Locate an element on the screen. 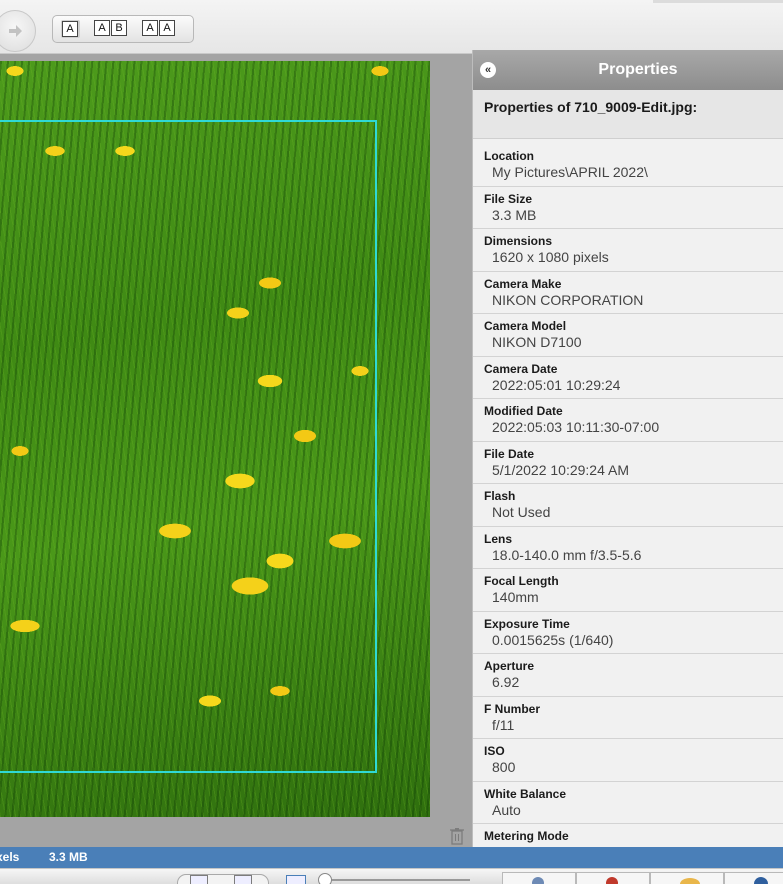 The height and width of the screenshot is (884, 783). property-row: Location My Pictures\APRIL 2022\ is located at coordinates (628, 165).